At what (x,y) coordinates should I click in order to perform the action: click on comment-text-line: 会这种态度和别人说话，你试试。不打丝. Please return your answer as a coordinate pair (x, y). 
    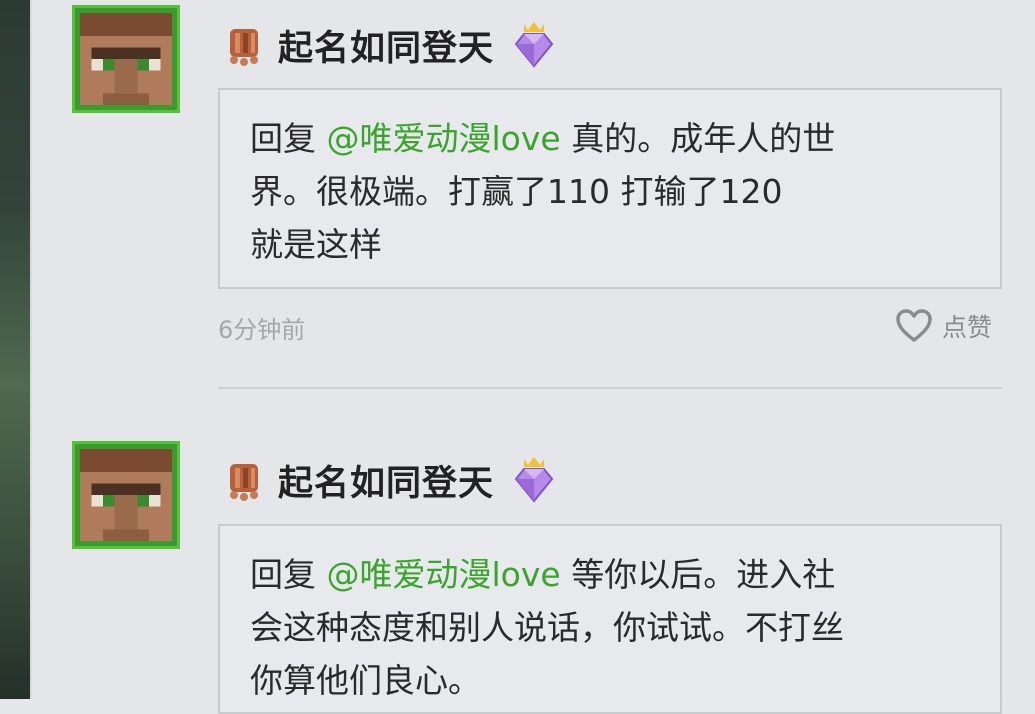
    Looking at the image, I should click on (547, 627).